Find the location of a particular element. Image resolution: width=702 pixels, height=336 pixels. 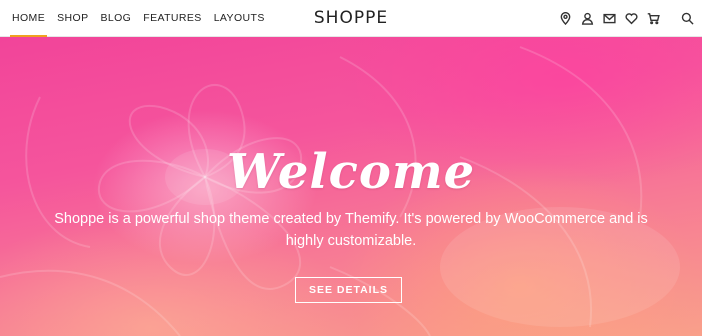

site-header: HOME SHOP BLOG FEATURES LAYOUTS SHOPPE is located at coordinates (351, 18).